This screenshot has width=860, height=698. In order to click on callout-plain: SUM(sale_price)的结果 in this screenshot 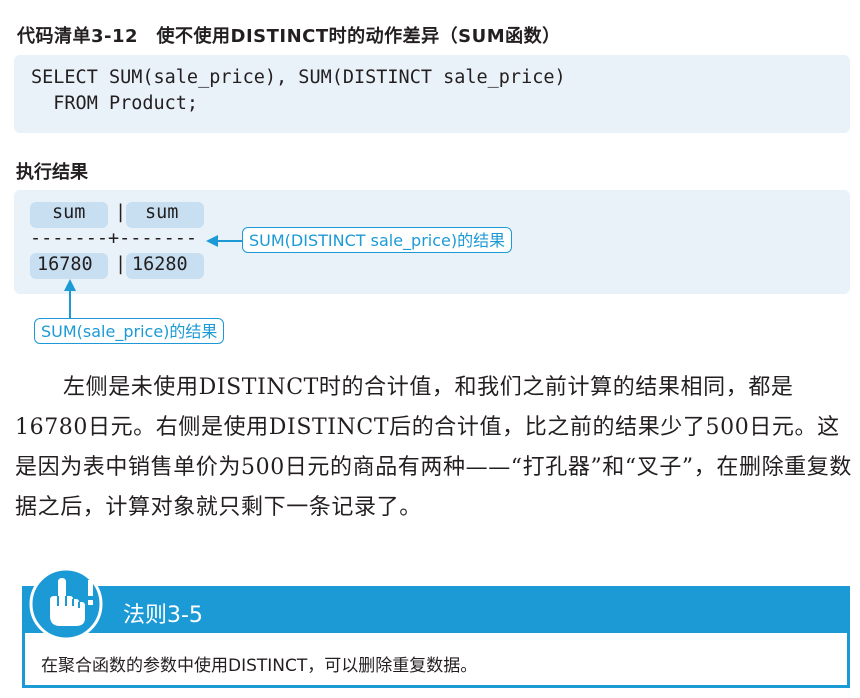, I will do `click(129, 331)`.